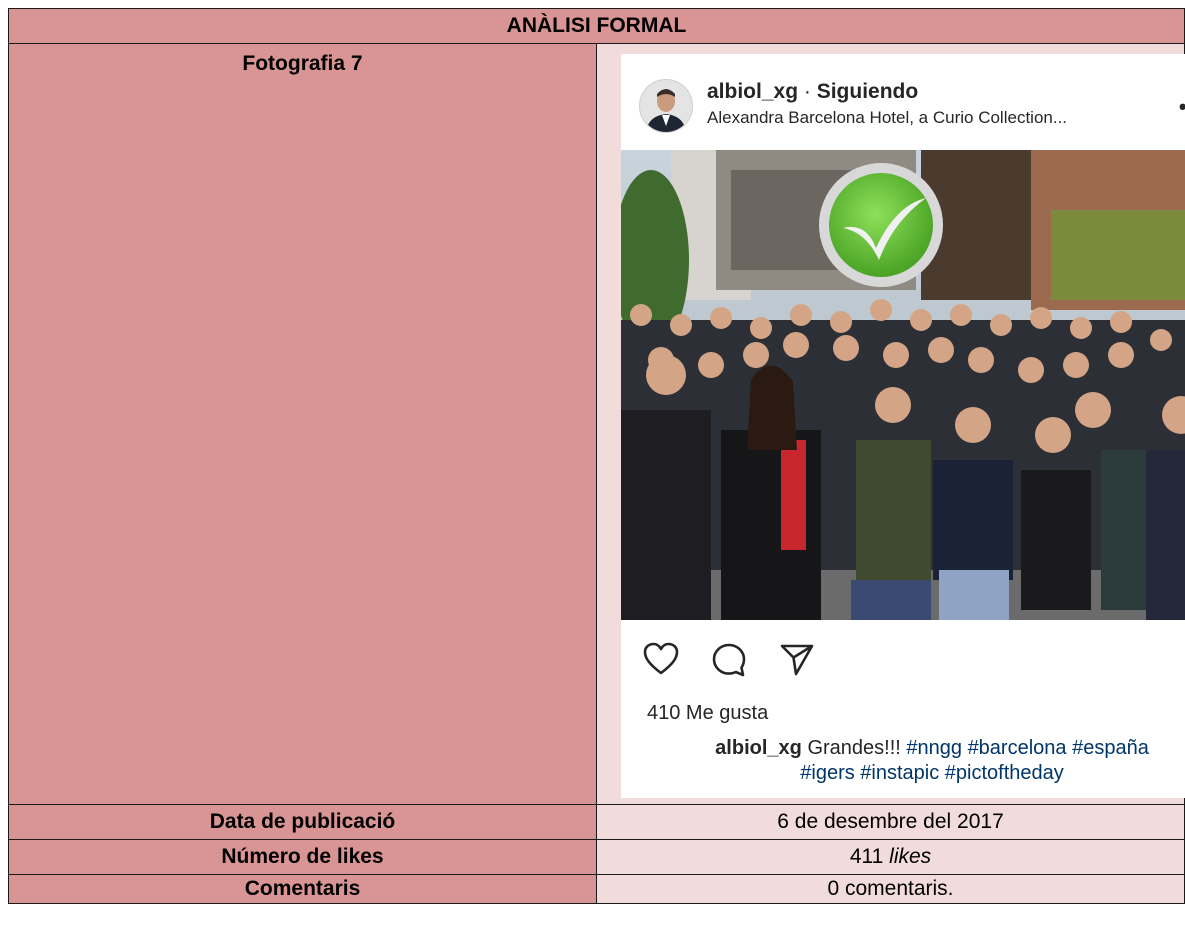 Image resolution: width=1185 pixels, height=935 pixels. I want to click on post-user-line: albiol_xg · Siguiendo, so click(812, 92).